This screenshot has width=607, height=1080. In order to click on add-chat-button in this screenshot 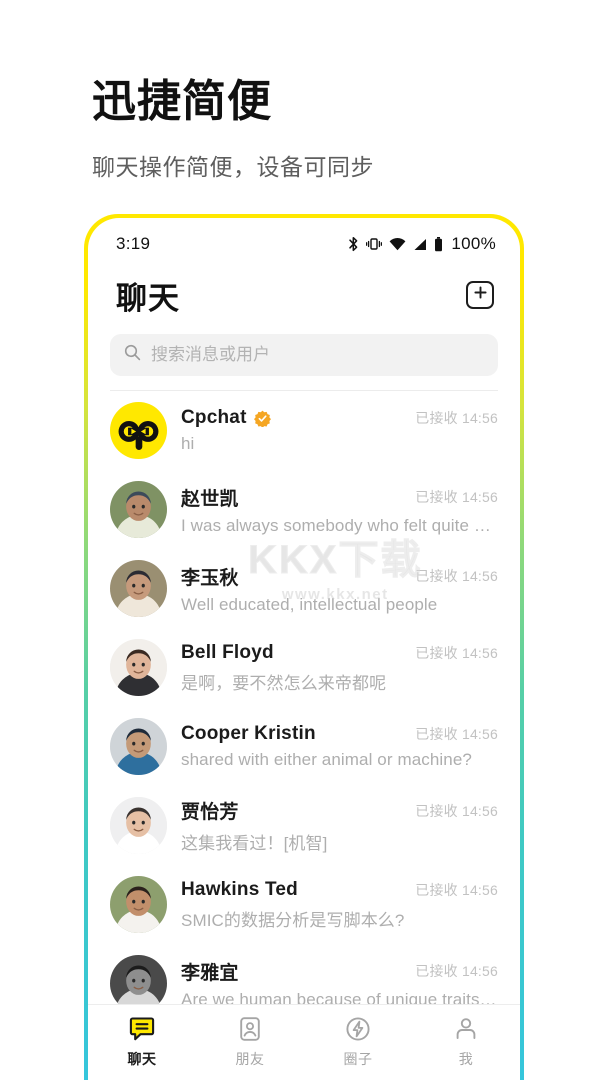, I will do `click(480, 295)`.